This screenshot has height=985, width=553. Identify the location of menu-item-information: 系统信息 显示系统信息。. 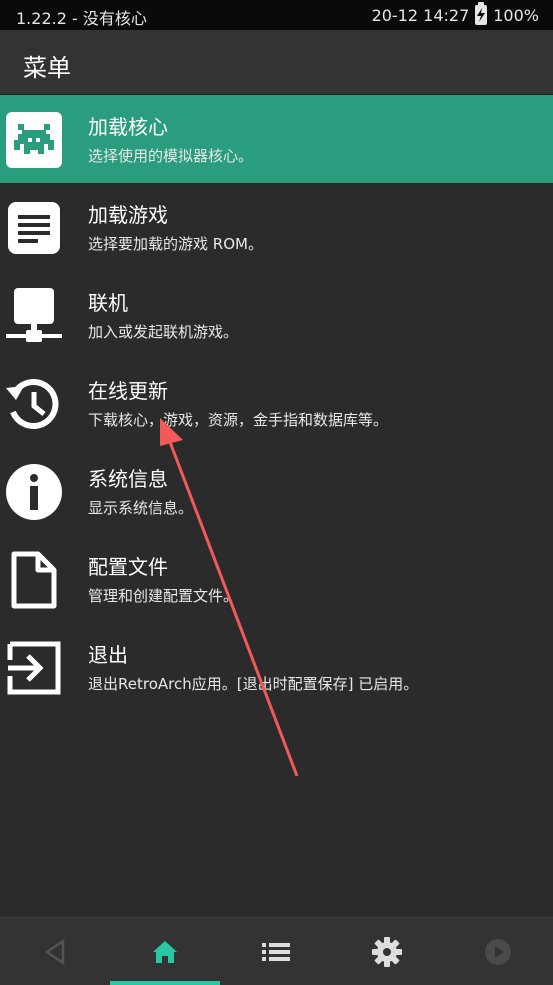
(276, 491).